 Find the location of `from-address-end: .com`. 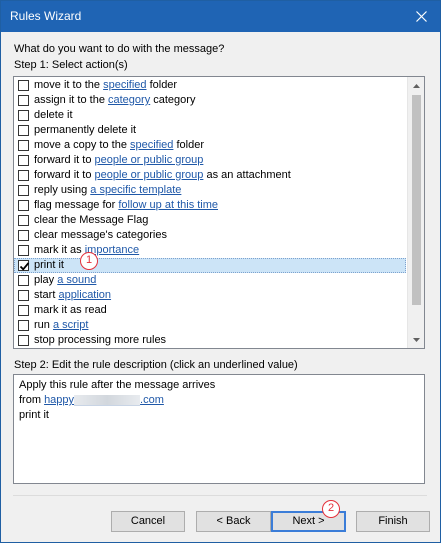

from-address-end: .com is located at coordinates (152, 400).